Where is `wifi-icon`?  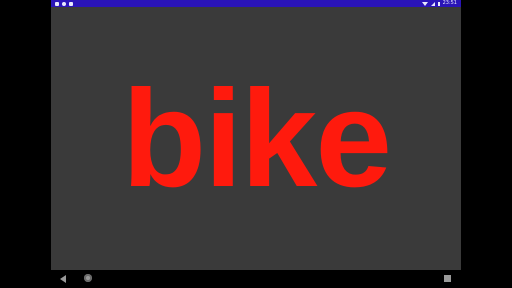
wifi-icon is located at coordinates (424, 3).